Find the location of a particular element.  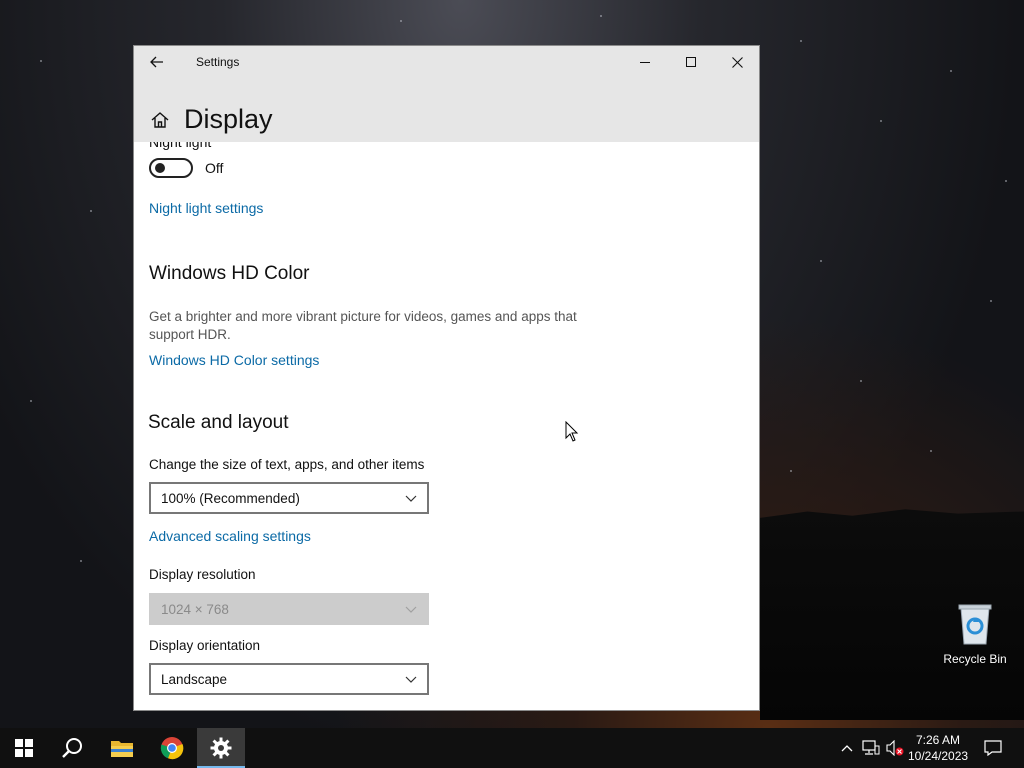

settings-taskbar-button is located at coordinates (221, 748).